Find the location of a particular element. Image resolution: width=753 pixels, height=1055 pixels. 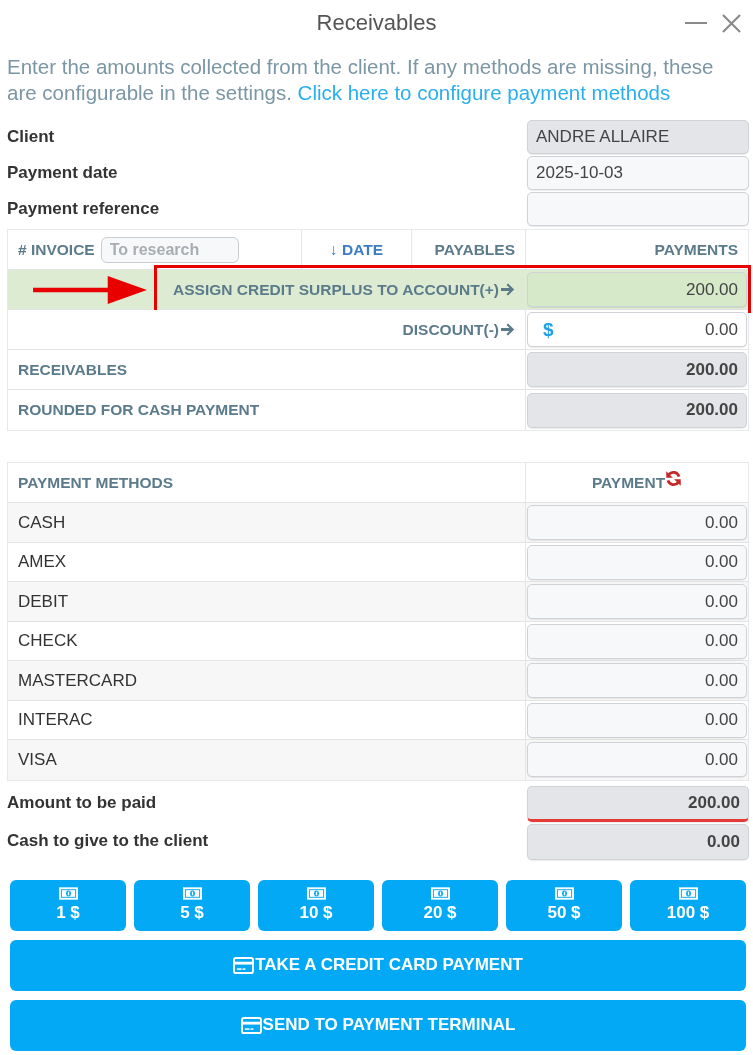

payment-method-name: AMEX is located at coordinates (42, 562).